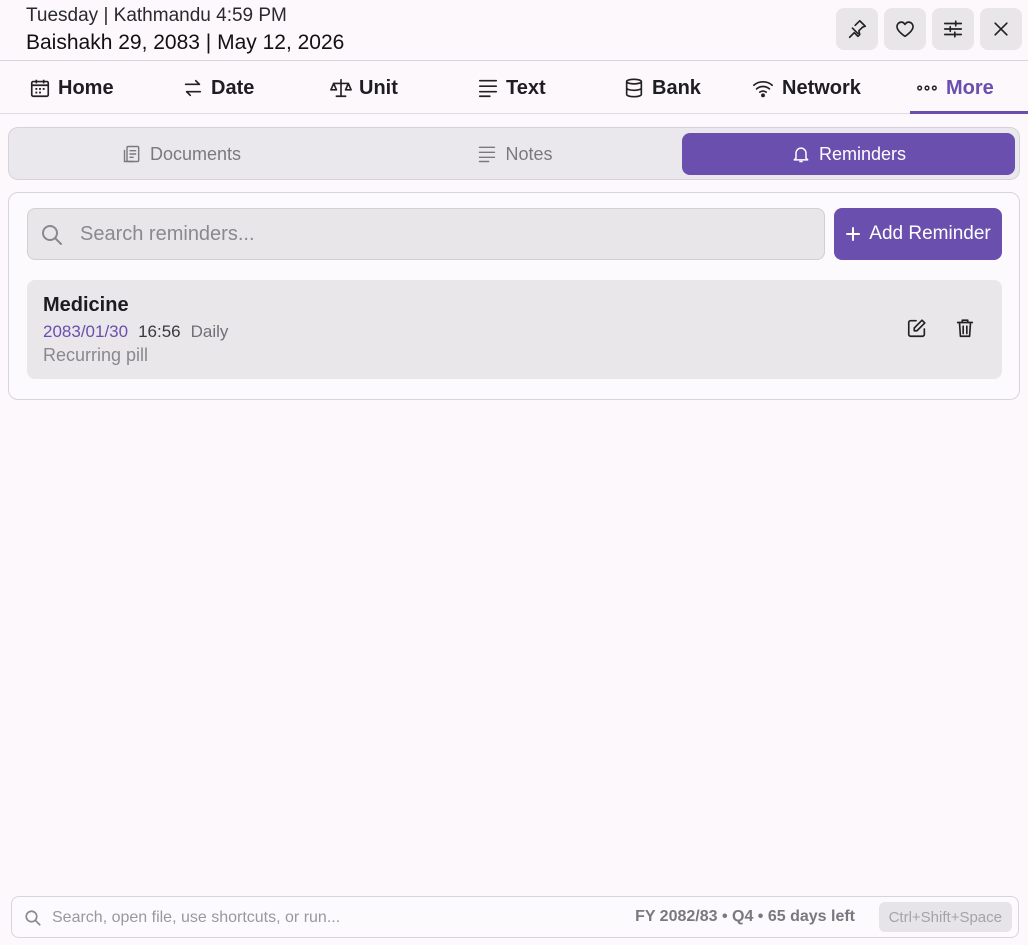 This screenshot has width=1028, height=945. I want to click on tab-documents-label: Documents, so click(195, 153).